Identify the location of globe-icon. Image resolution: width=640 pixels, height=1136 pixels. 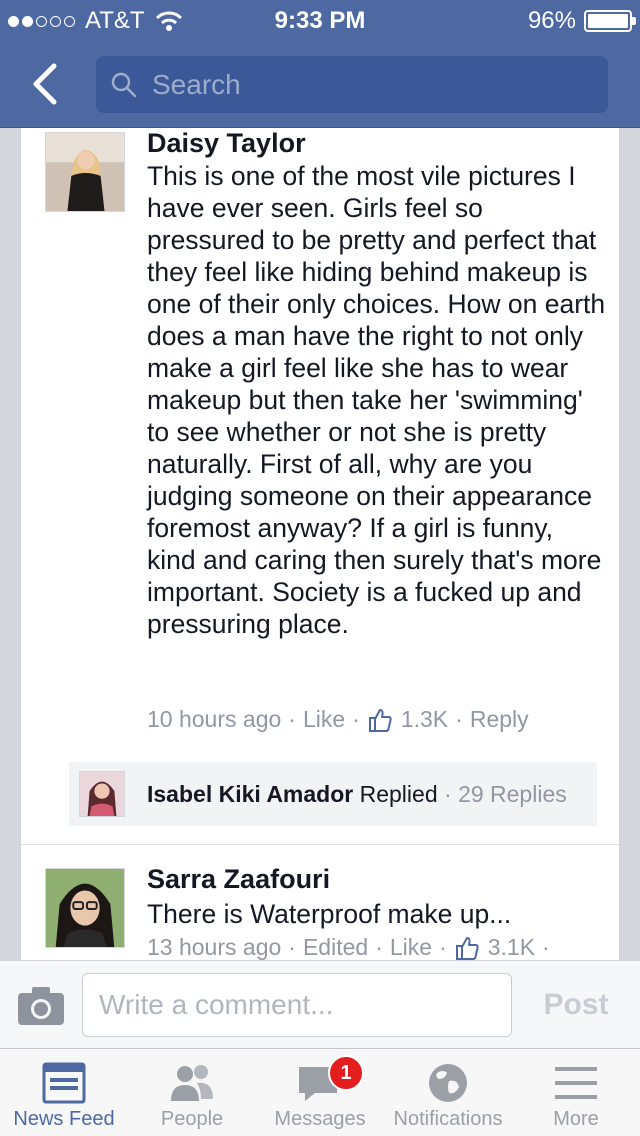
(448, 1083).